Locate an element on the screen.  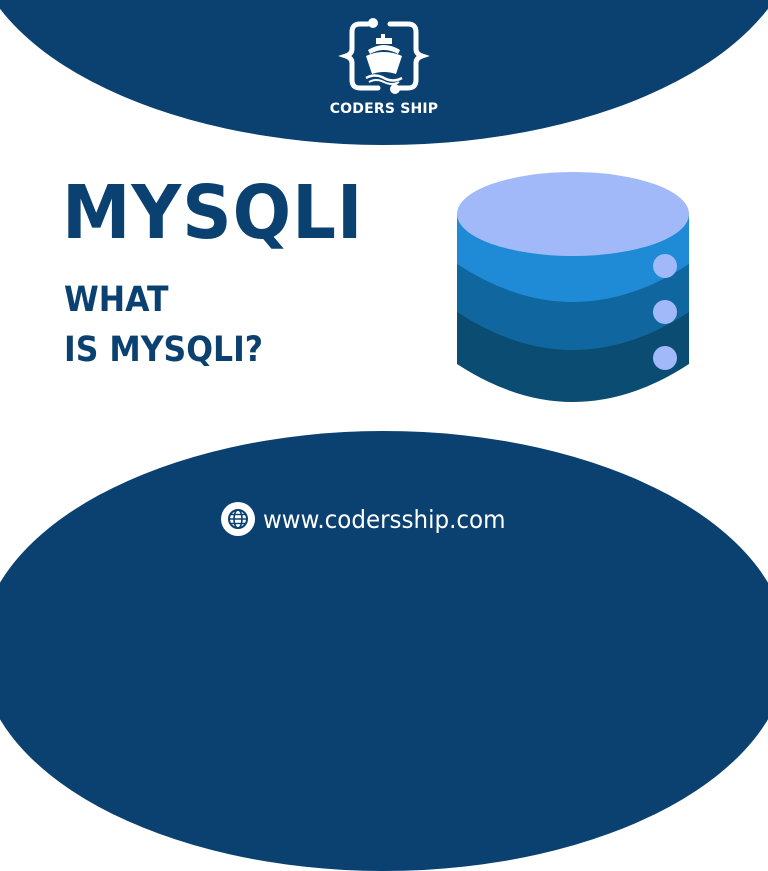
database-icon is located at coordinates (573, 287).